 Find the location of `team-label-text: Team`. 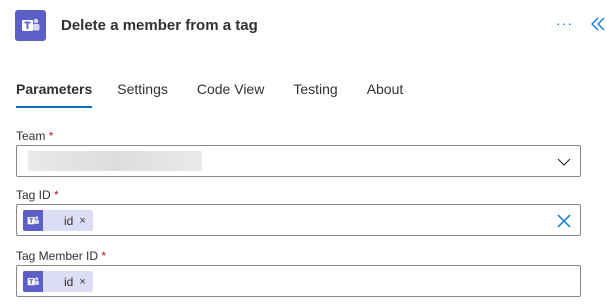

team-label-text: Team is located at coordinates (31, 136).